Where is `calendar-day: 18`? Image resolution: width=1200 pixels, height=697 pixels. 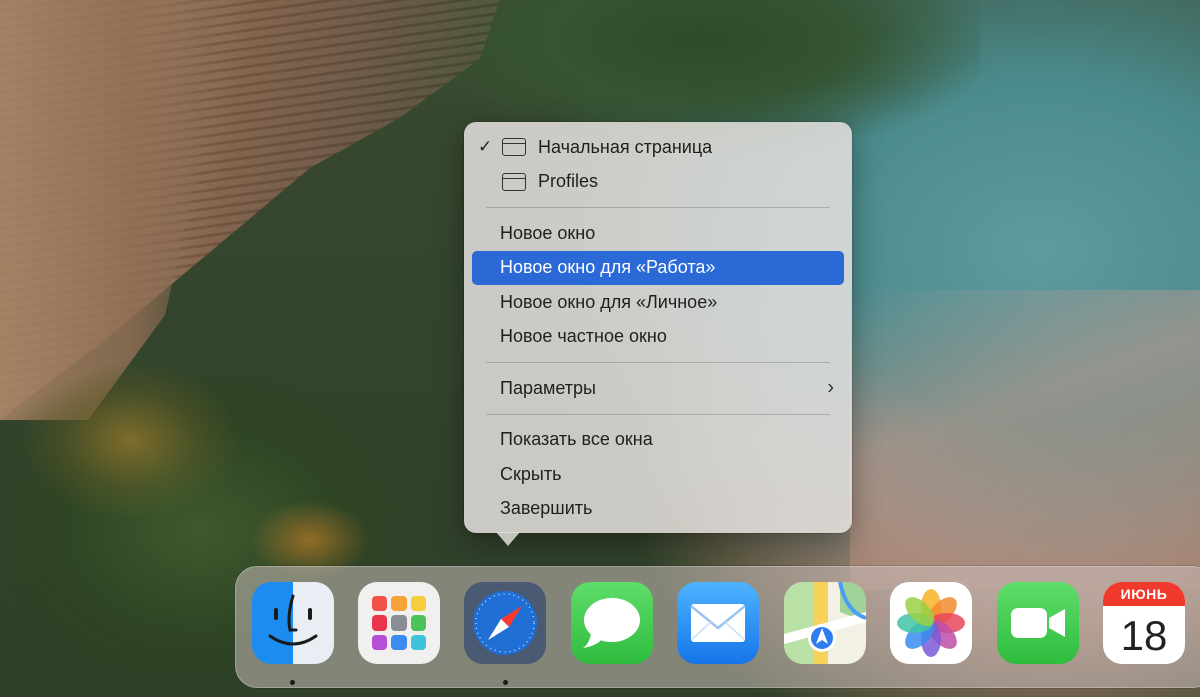 calendar-day: 18 is located at coordinates (1144, 635).